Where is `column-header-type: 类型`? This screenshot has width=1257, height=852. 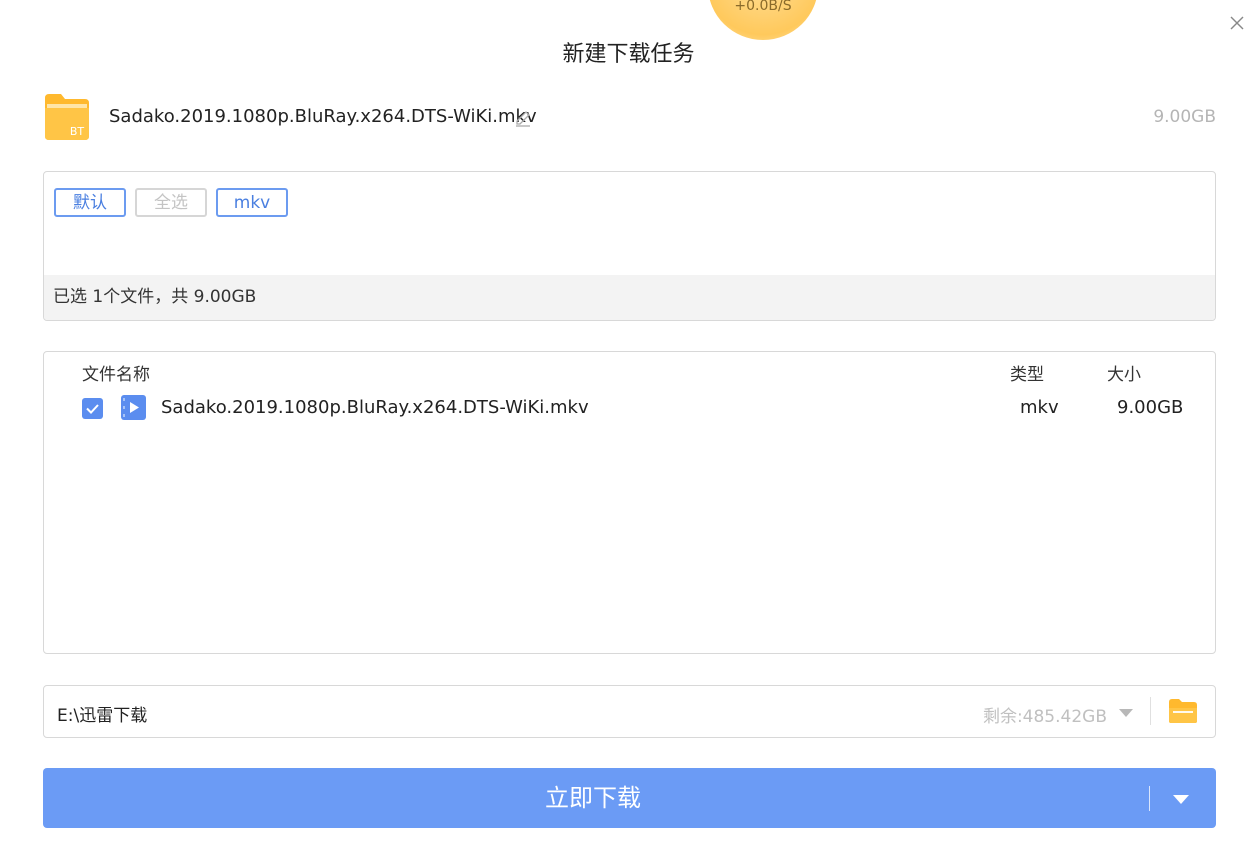 column-header-type: 类型 is located at coordinates (1027, 372).